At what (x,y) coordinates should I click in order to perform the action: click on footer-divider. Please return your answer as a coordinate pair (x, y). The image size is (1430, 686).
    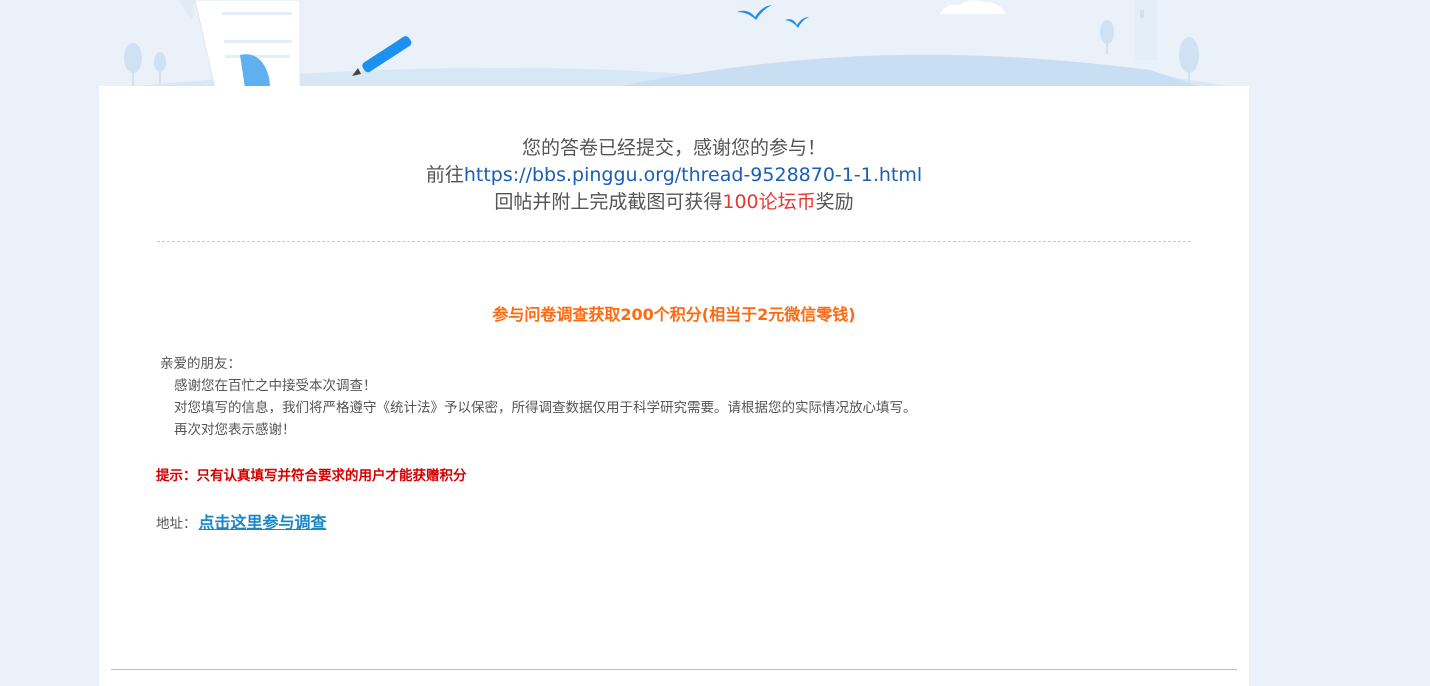
    Looking at the image, I should click on (674, 669).